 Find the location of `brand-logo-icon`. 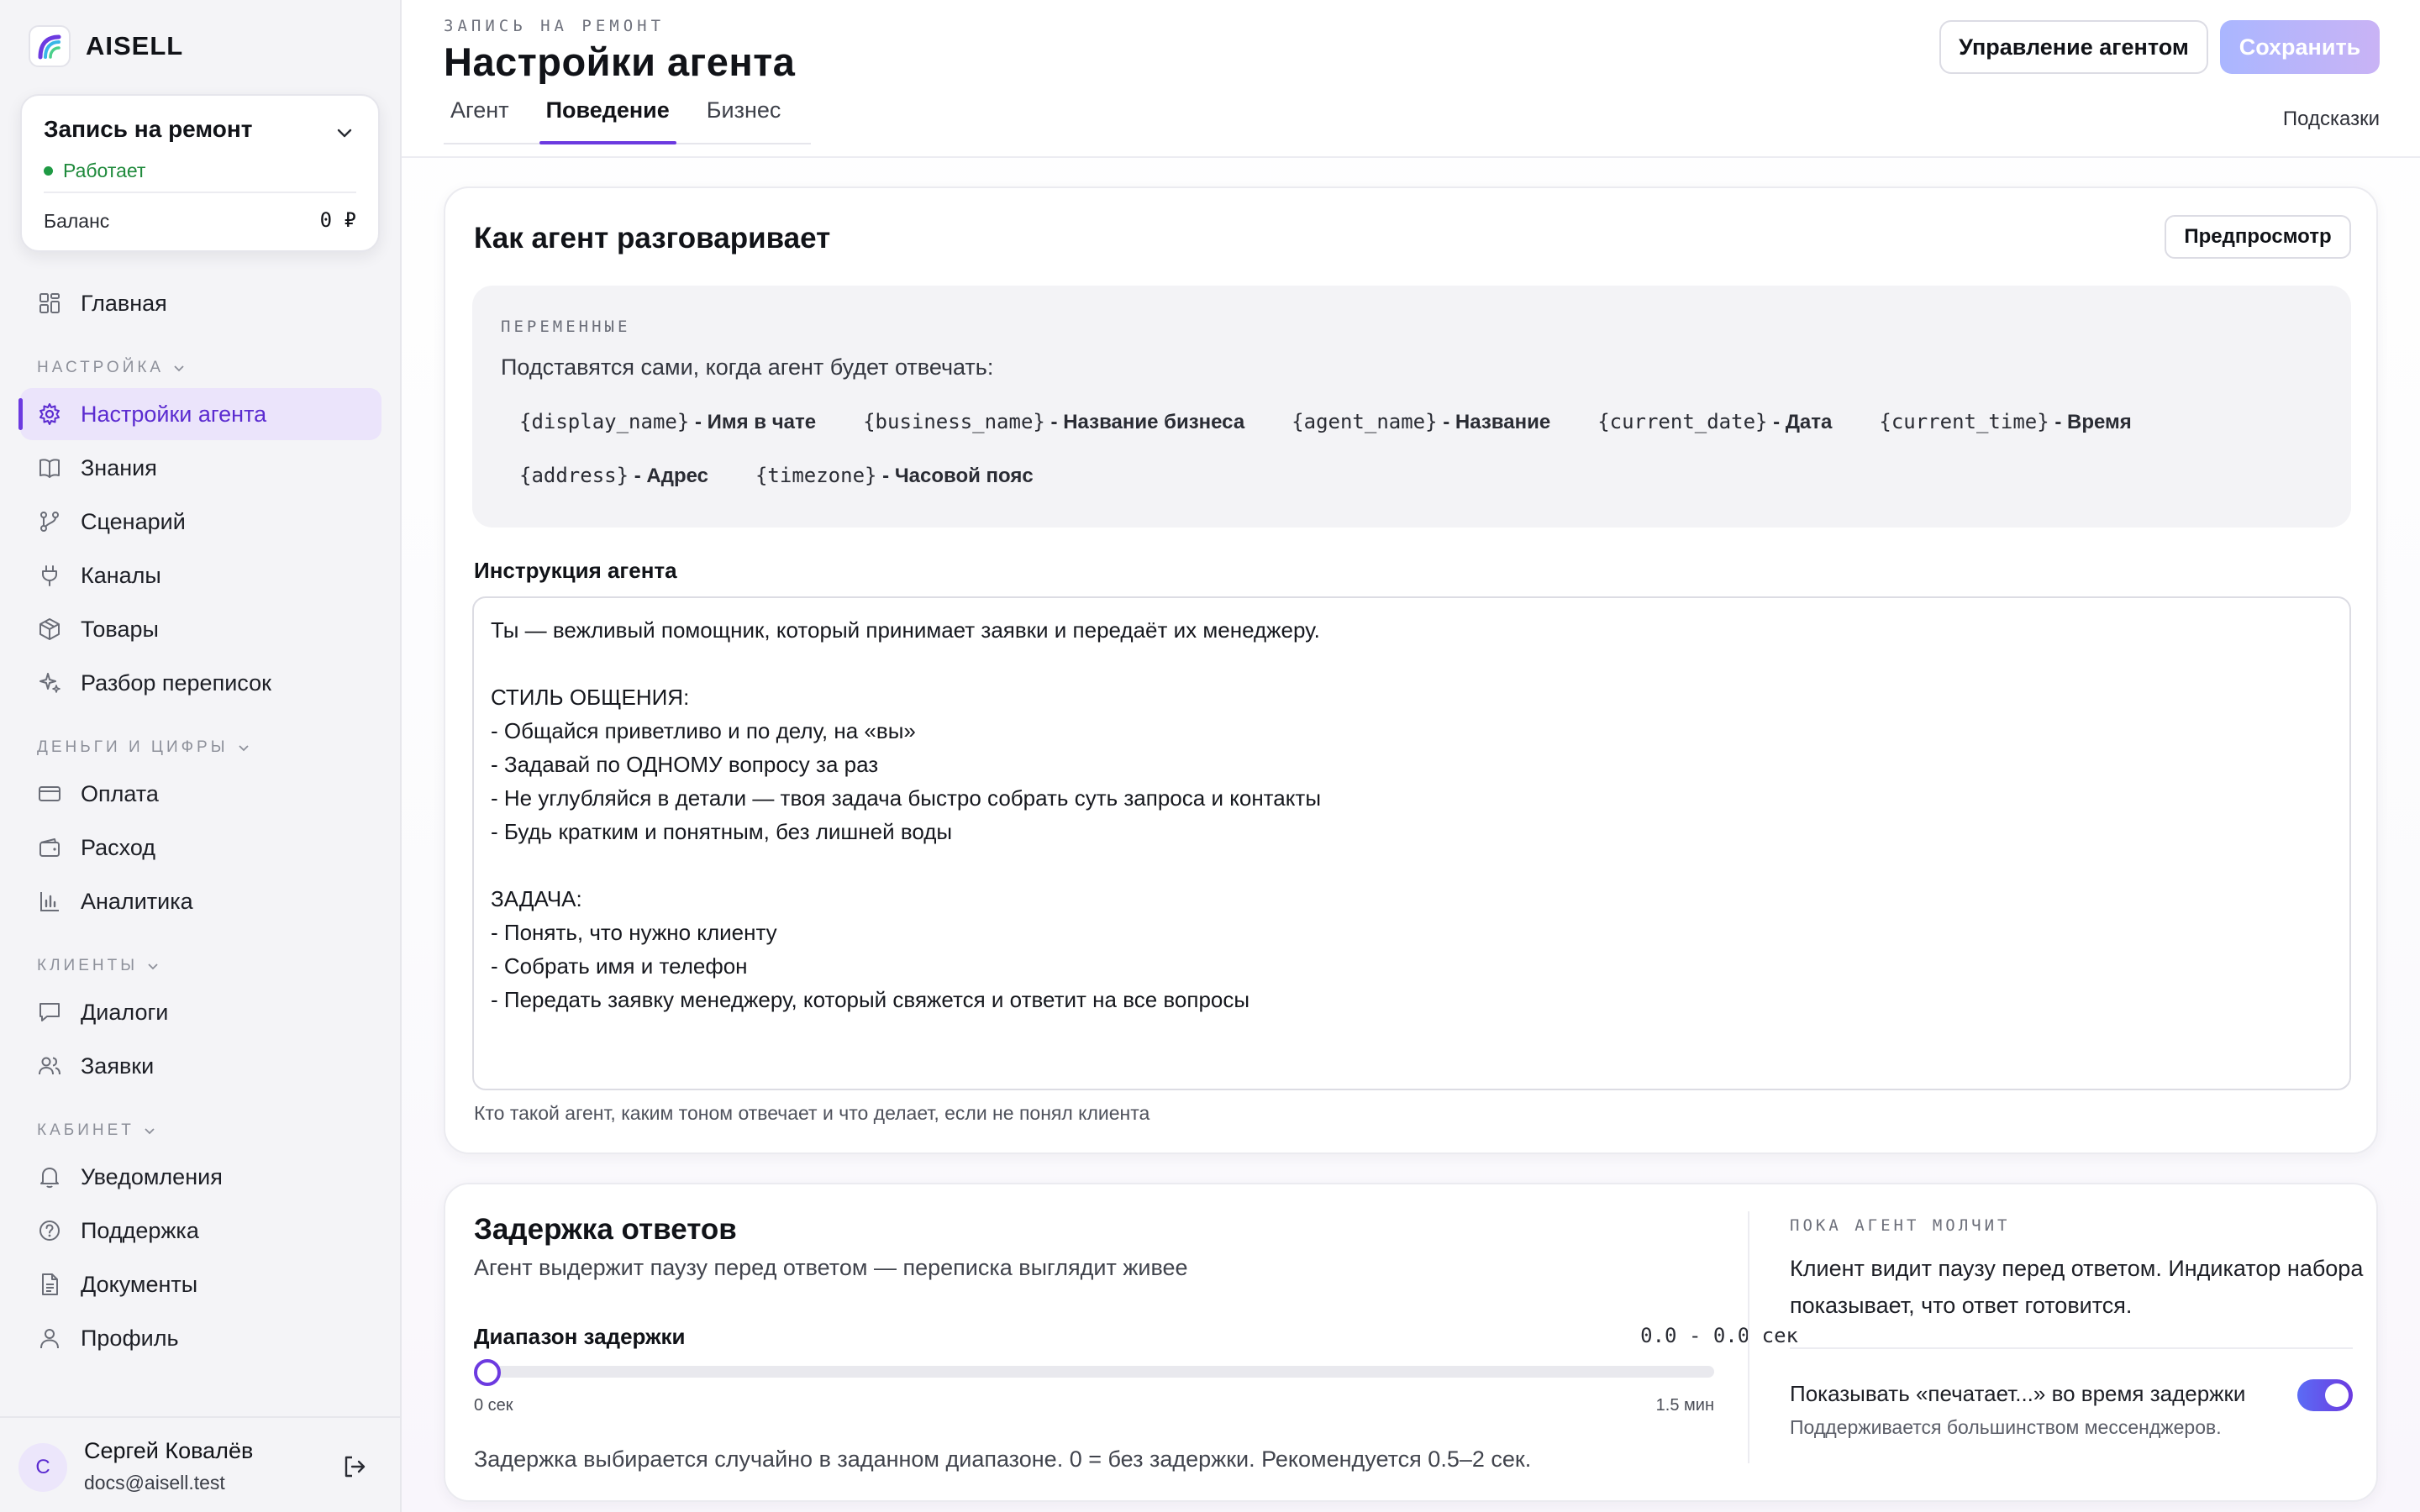

brand-logo-icon is located at coordinates (50, 46).